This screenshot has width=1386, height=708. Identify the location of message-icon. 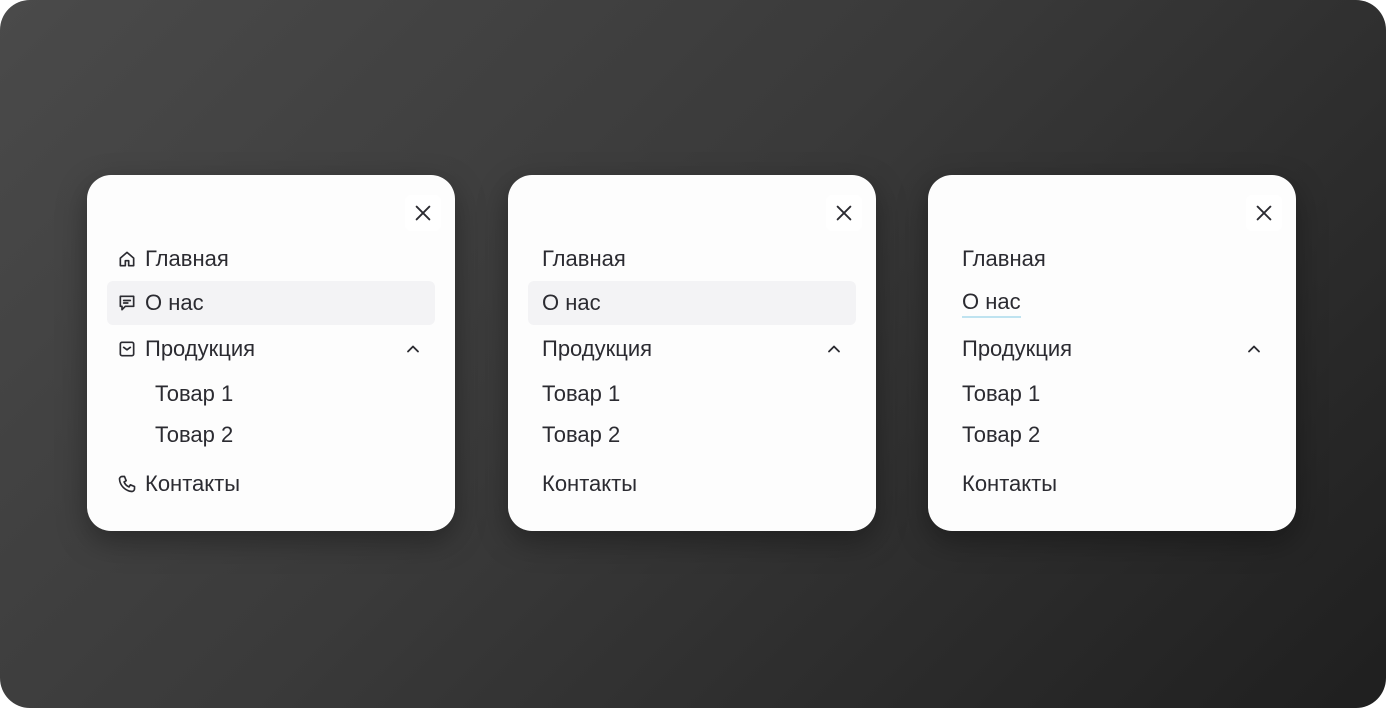
(127, 303).